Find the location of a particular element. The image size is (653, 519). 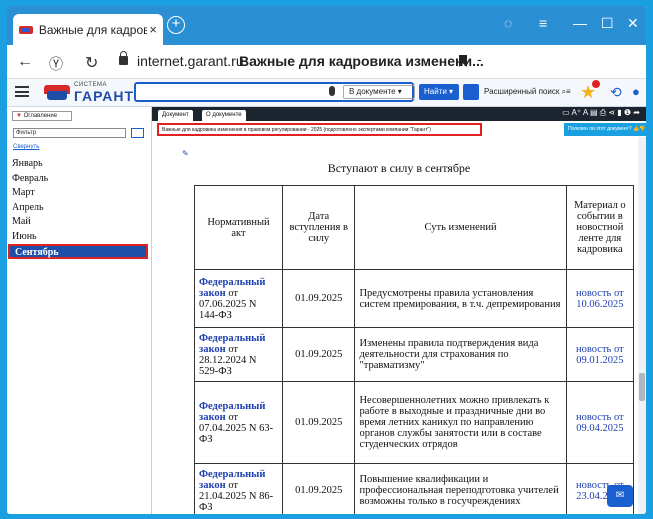

collapse-link: Свернуть is located at coordinates (26, 147).